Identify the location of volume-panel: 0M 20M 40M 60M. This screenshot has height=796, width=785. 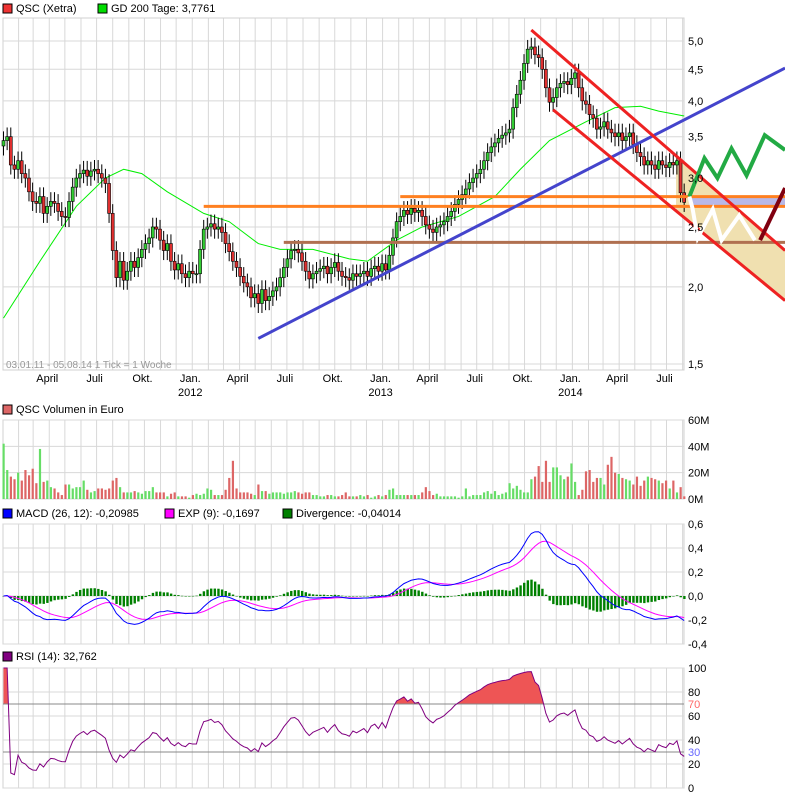
(355, 460).